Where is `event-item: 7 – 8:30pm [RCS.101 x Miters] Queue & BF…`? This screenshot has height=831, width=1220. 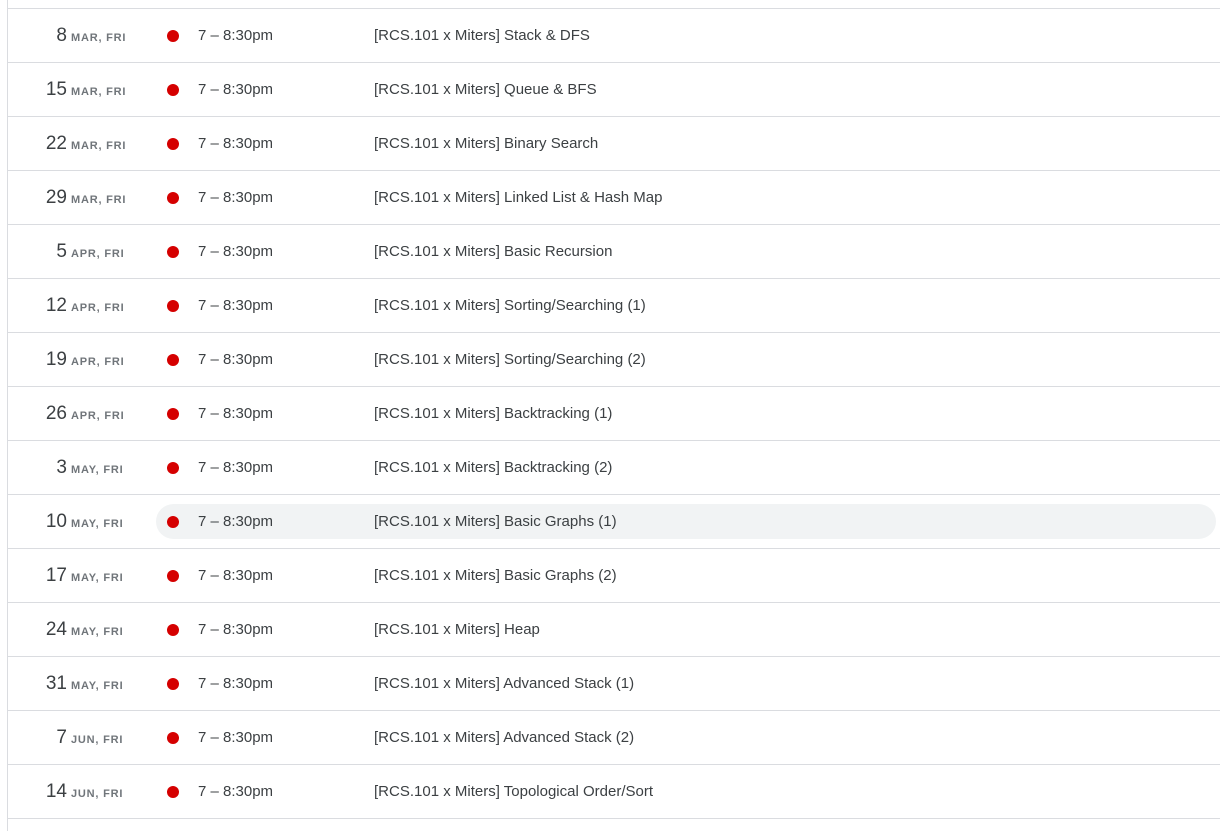 event-item: 7 – 8:30pm [RCS.101 x Miters] Queue & BF… is located at coordinates (686, 89).